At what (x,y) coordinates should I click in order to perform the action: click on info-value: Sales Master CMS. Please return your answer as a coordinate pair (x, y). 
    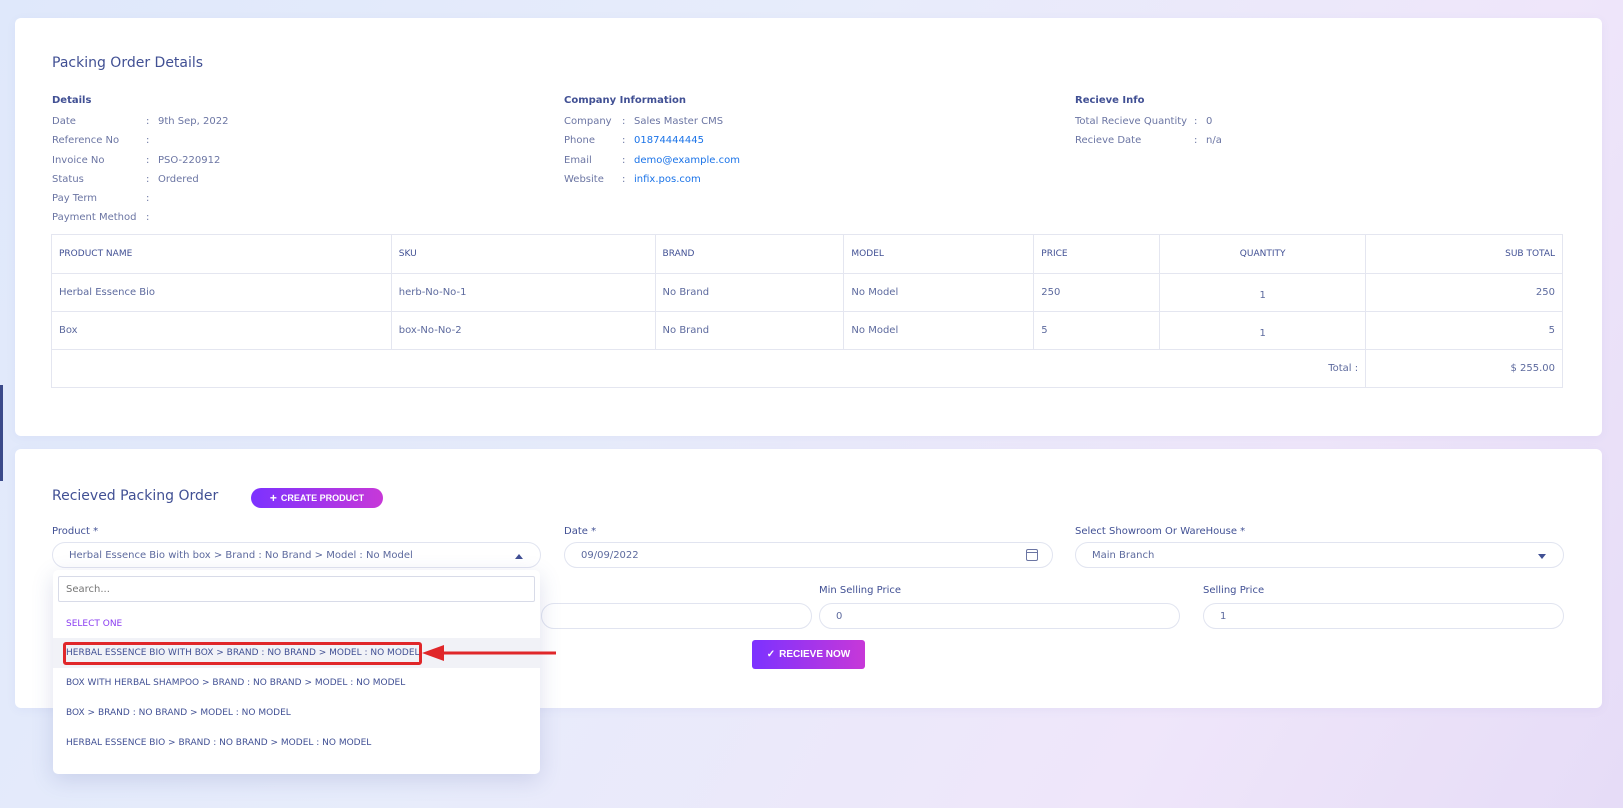
    Looking at the image, I should click on (679, 121).